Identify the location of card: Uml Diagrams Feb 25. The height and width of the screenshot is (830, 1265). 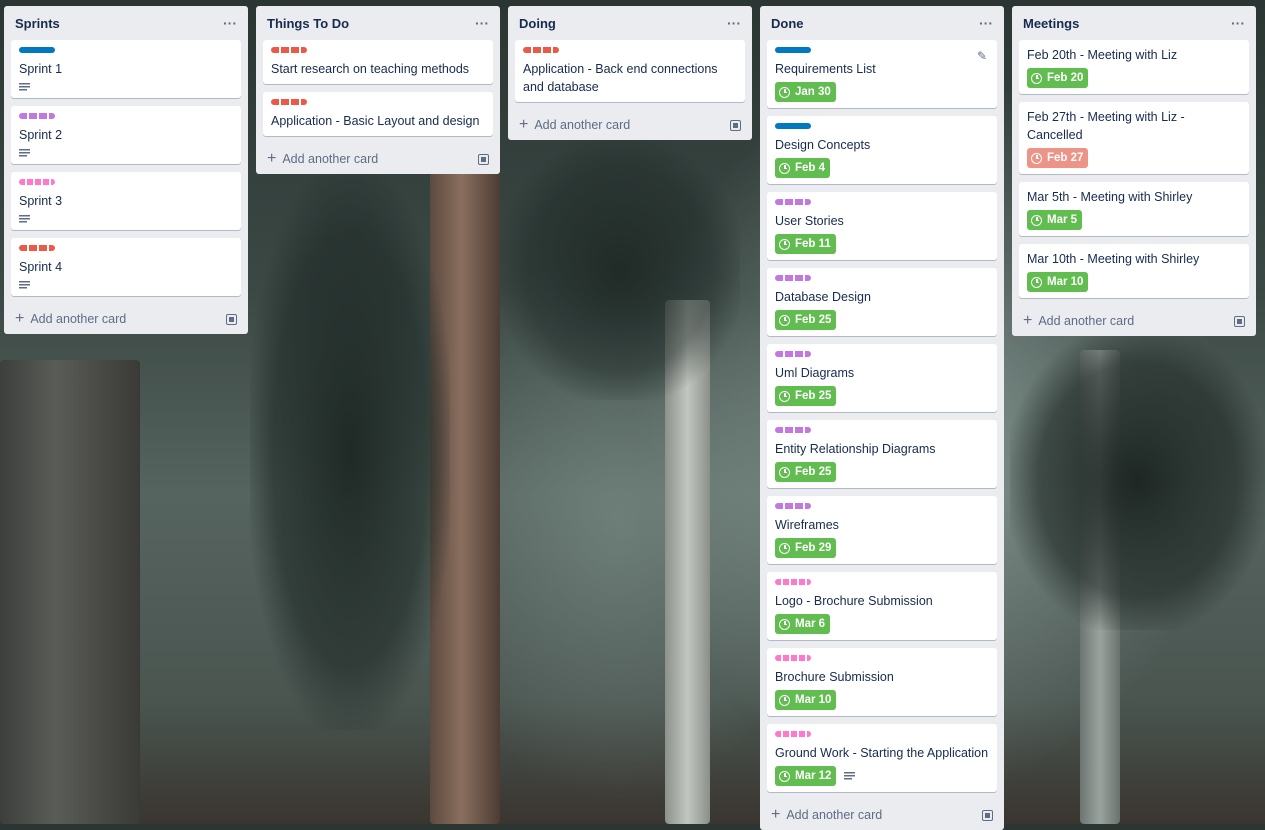
(882, 378).